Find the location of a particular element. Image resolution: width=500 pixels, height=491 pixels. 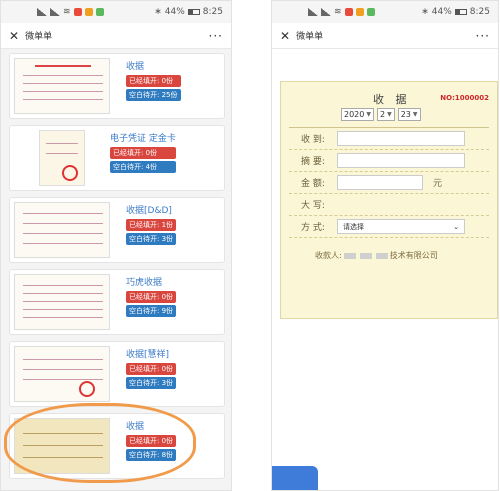

template-name: 收据[慧祥] is located at coordinates (151, 353).